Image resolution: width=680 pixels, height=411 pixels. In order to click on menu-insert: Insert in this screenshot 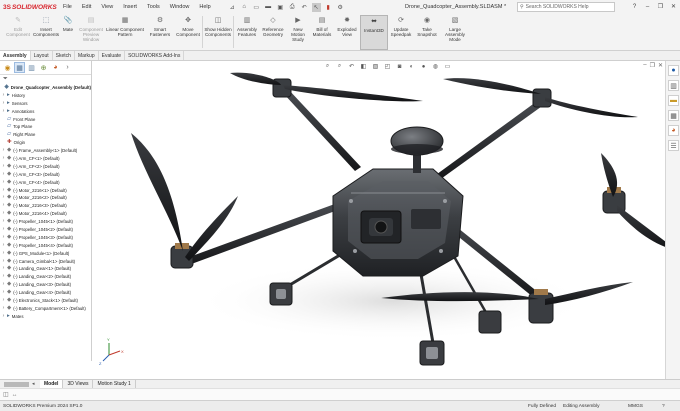, I will do `click(130, 7)`.